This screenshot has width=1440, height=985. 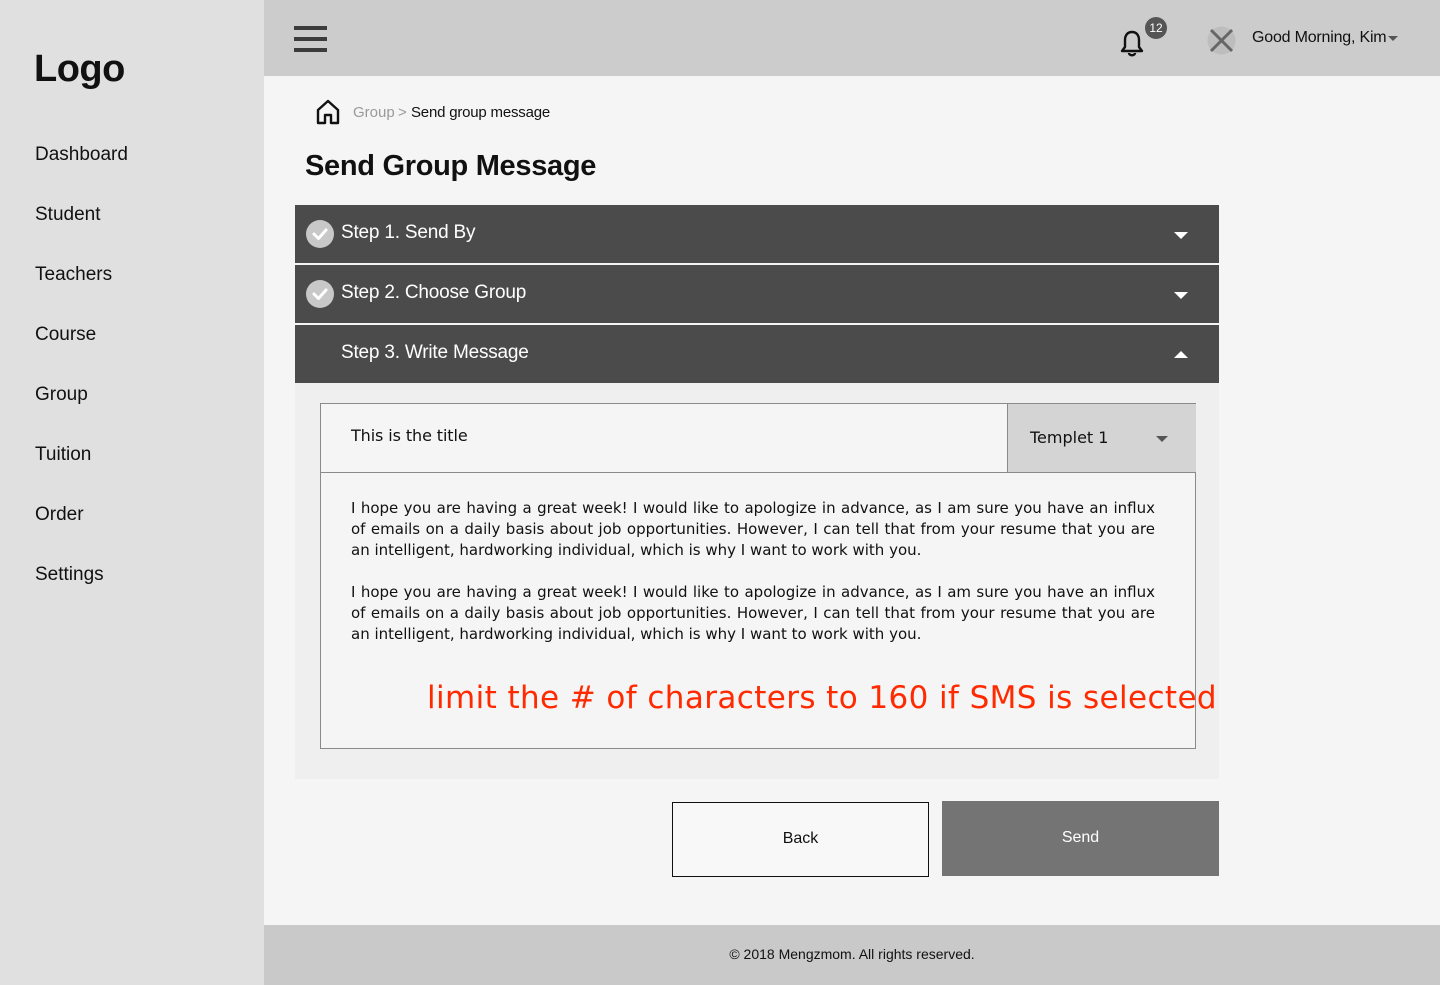 I want to click on sidebar-item-course: Course, so click(x=65, y=335).